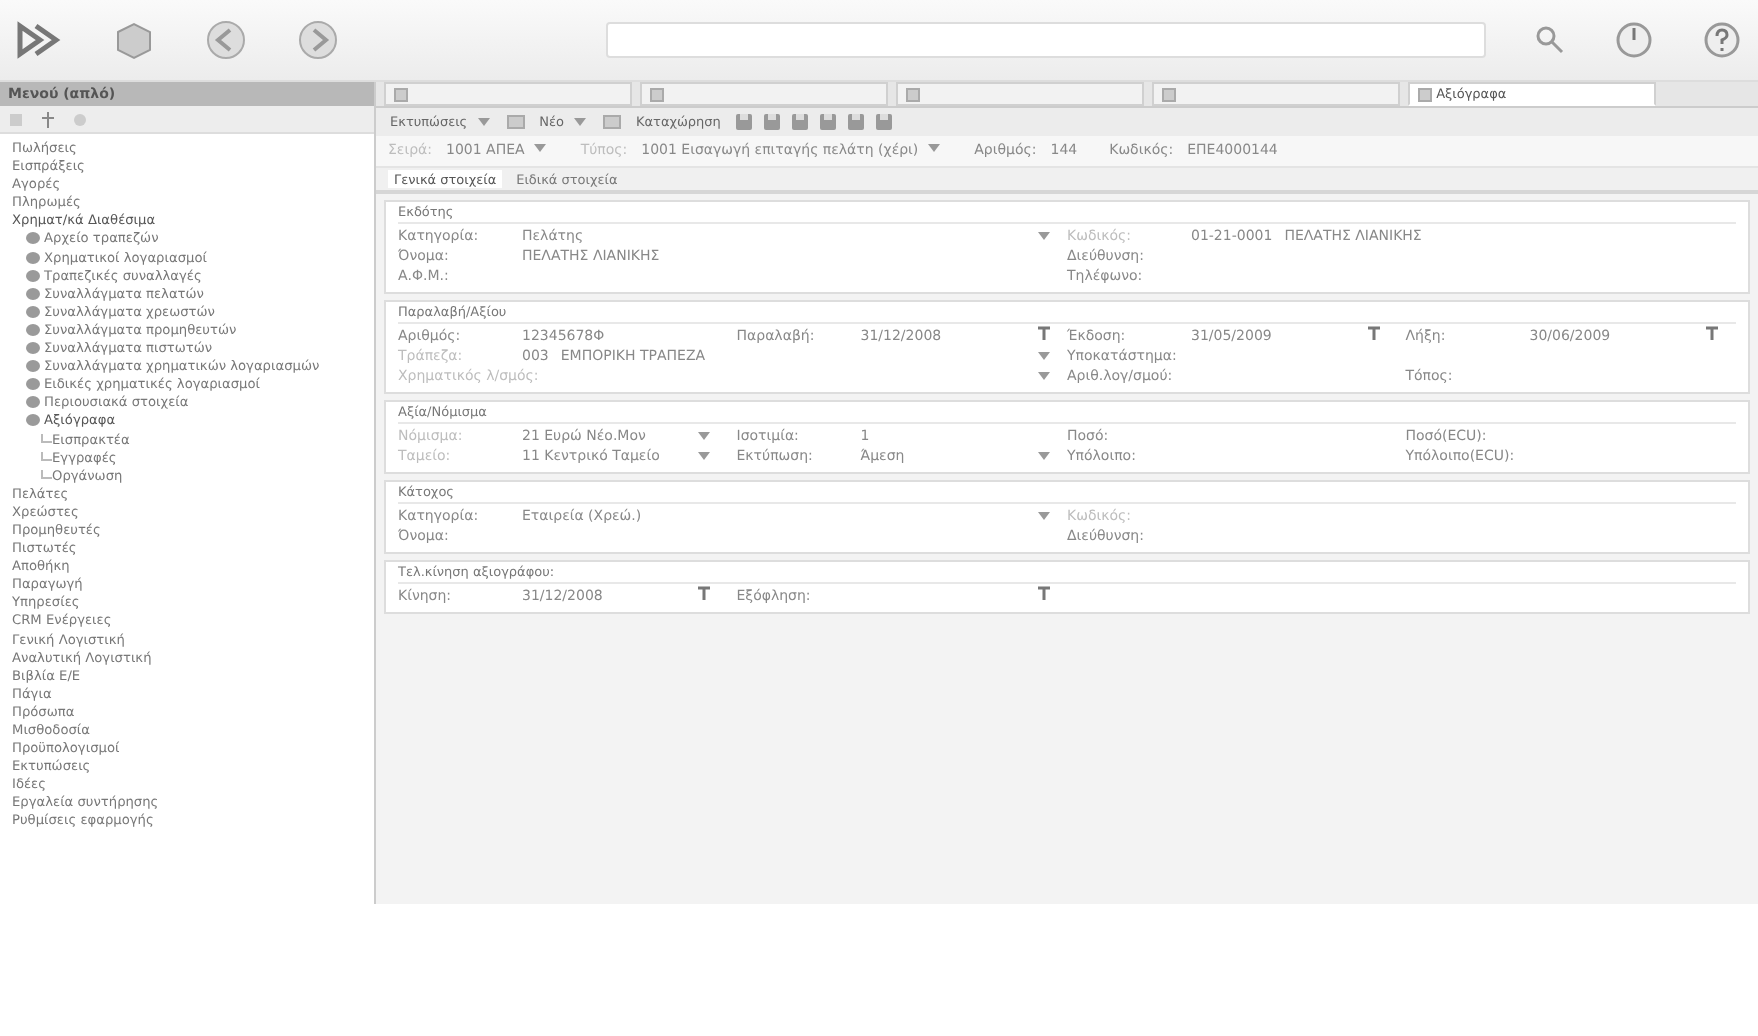 This screenshot has width=1758, height=1036. What do you see at coordinates (40, 40) in the screenshot?
I see `play-icon` at bounding box center [40, 40].